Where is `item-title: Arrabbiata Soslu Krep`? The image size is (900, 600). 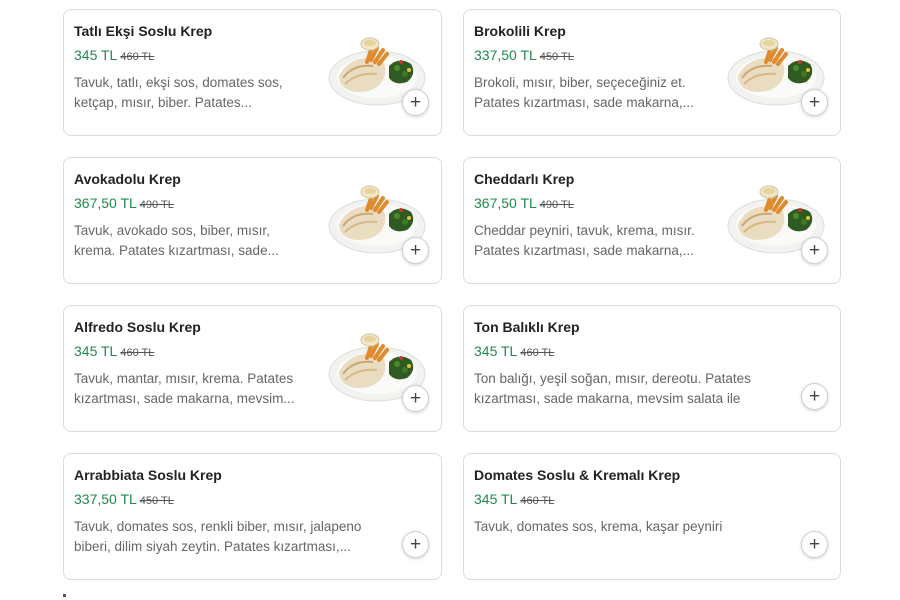 item-title: Arrabbiata Soslu Krep is located at coordinates (148, 475).